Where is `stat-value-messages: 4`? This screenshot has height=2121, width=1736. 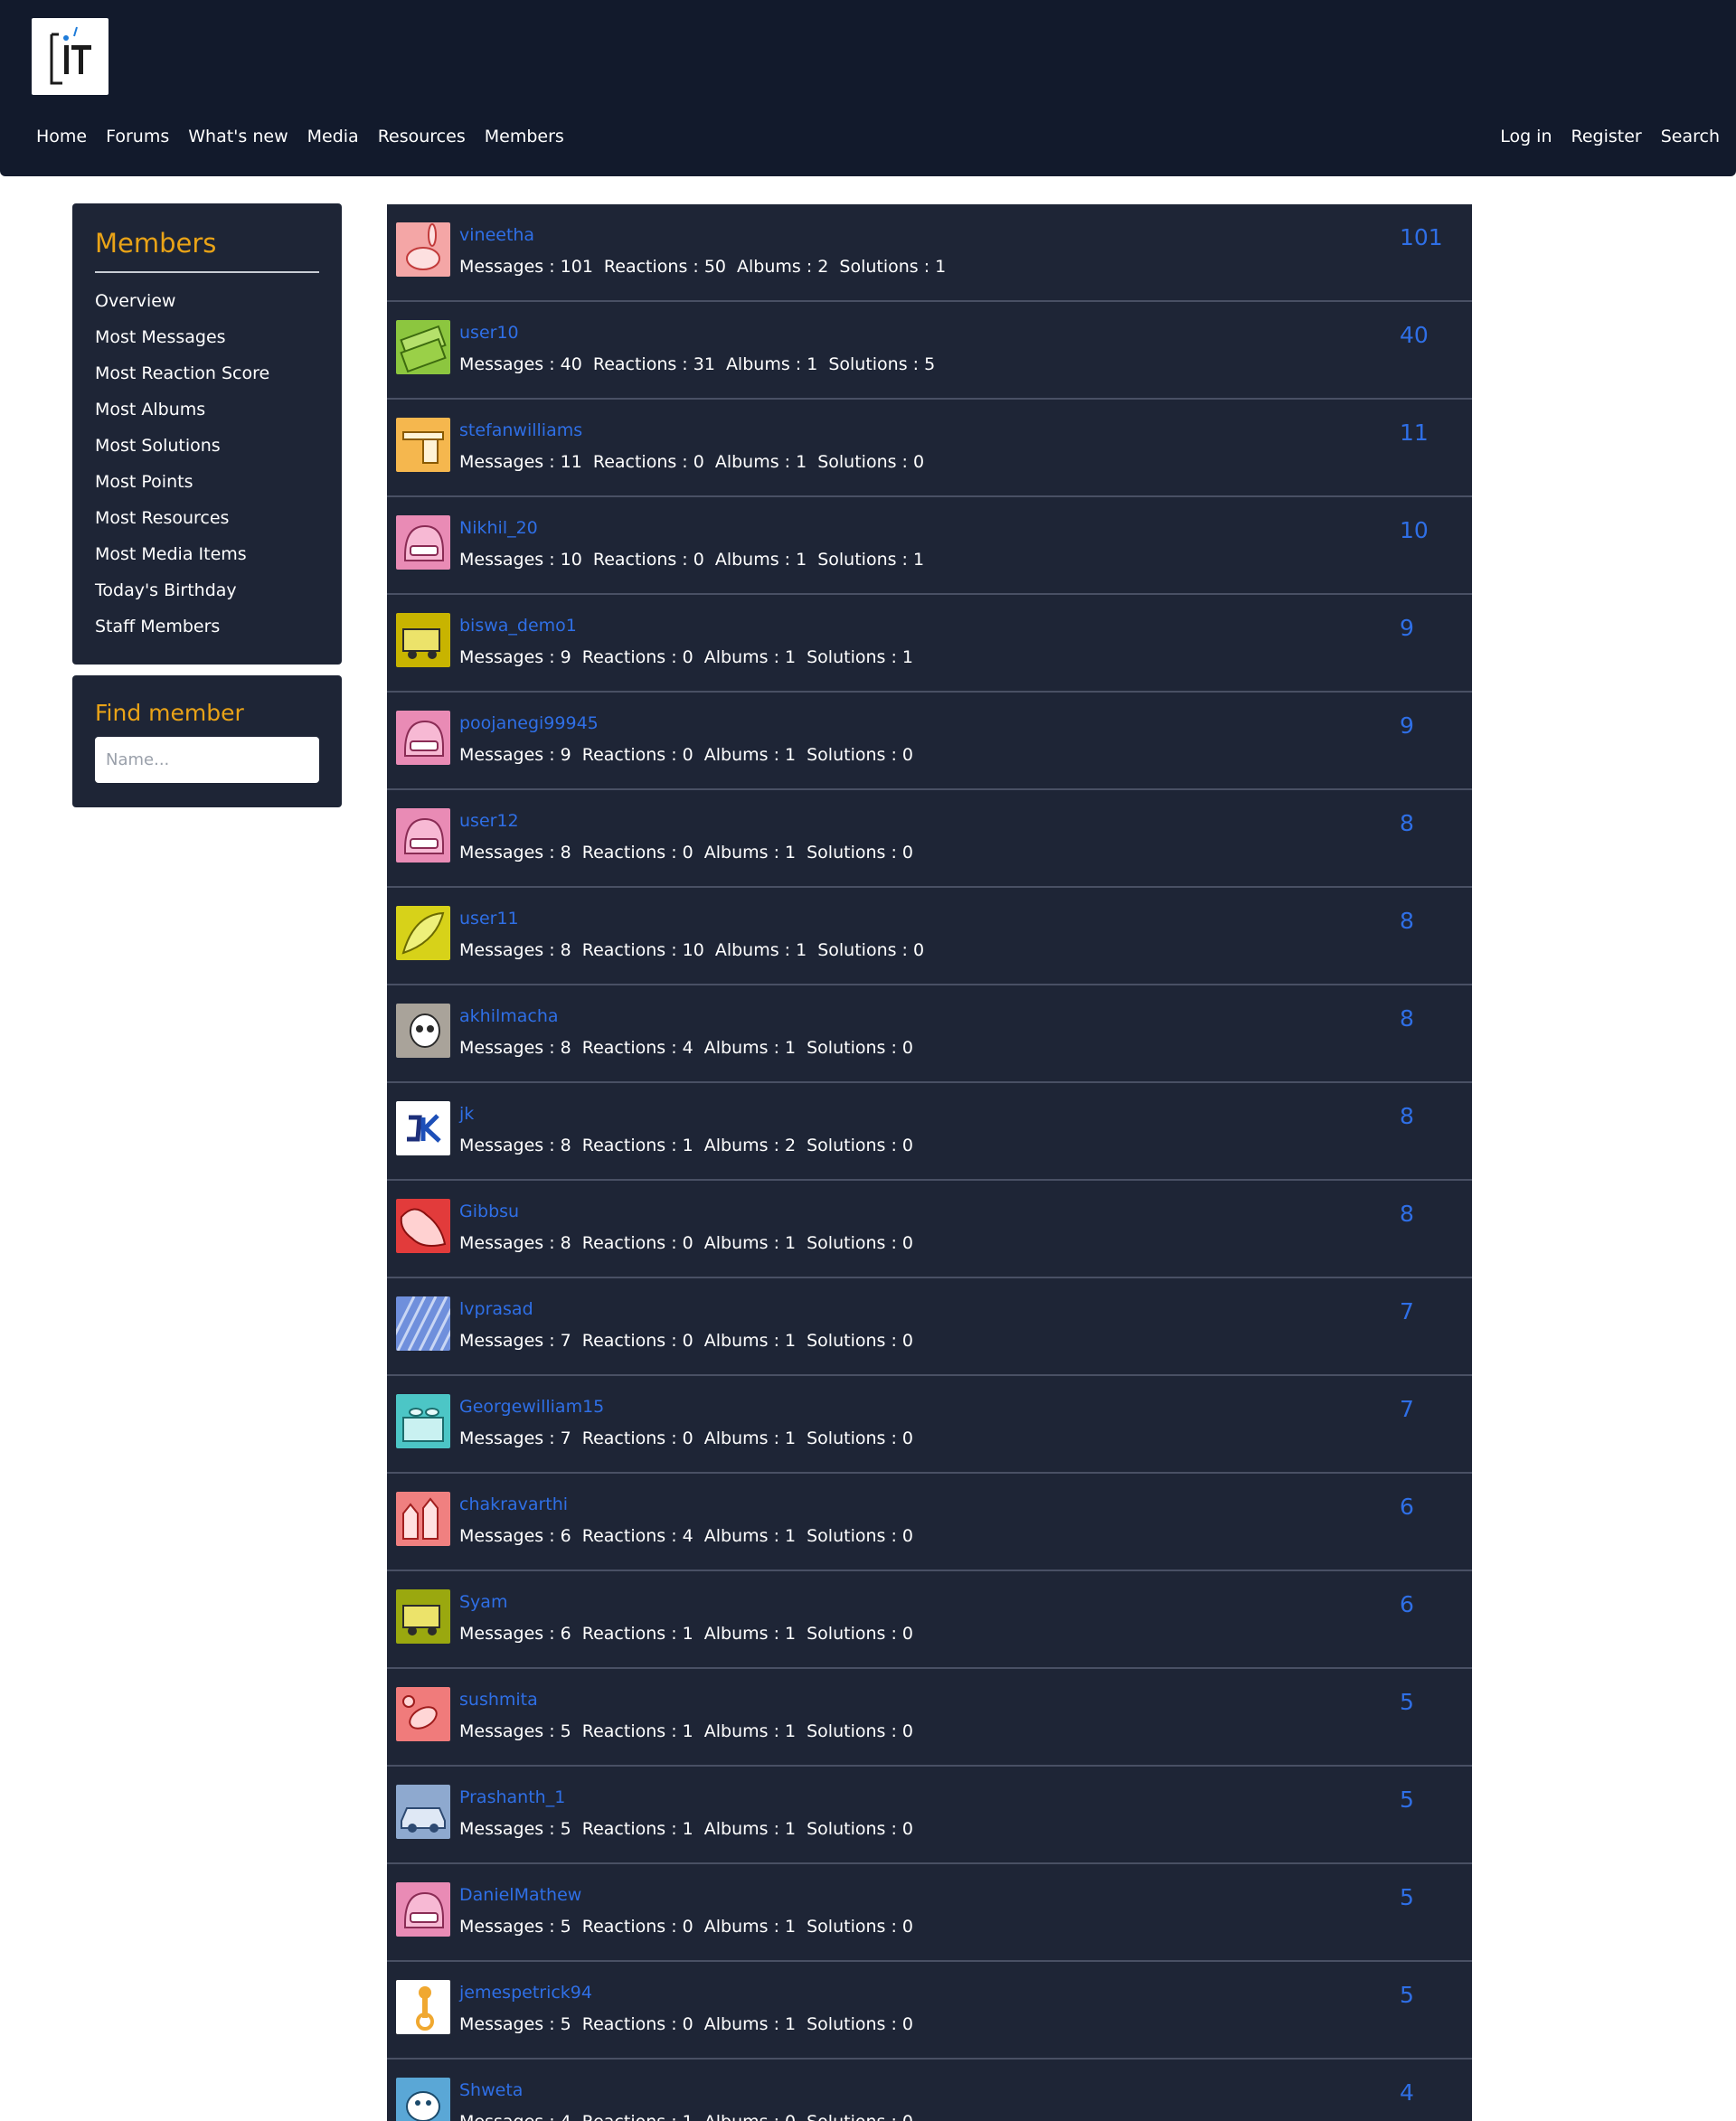
stat-value-messages: 4 is located at coordinates (566, 2116).